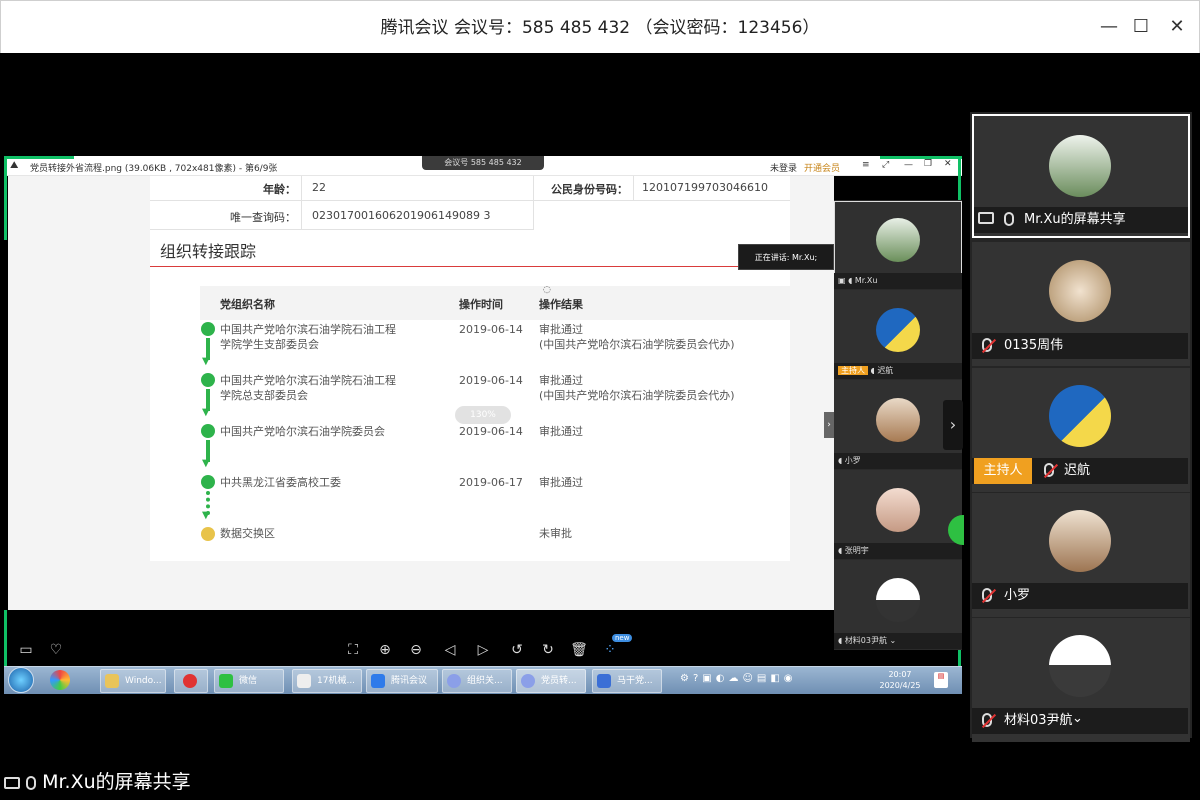  What do you see at coordinates (1080, 596) in the screenshot?
I see `participant-label: 小罗` at bounding box center [1080, 596].